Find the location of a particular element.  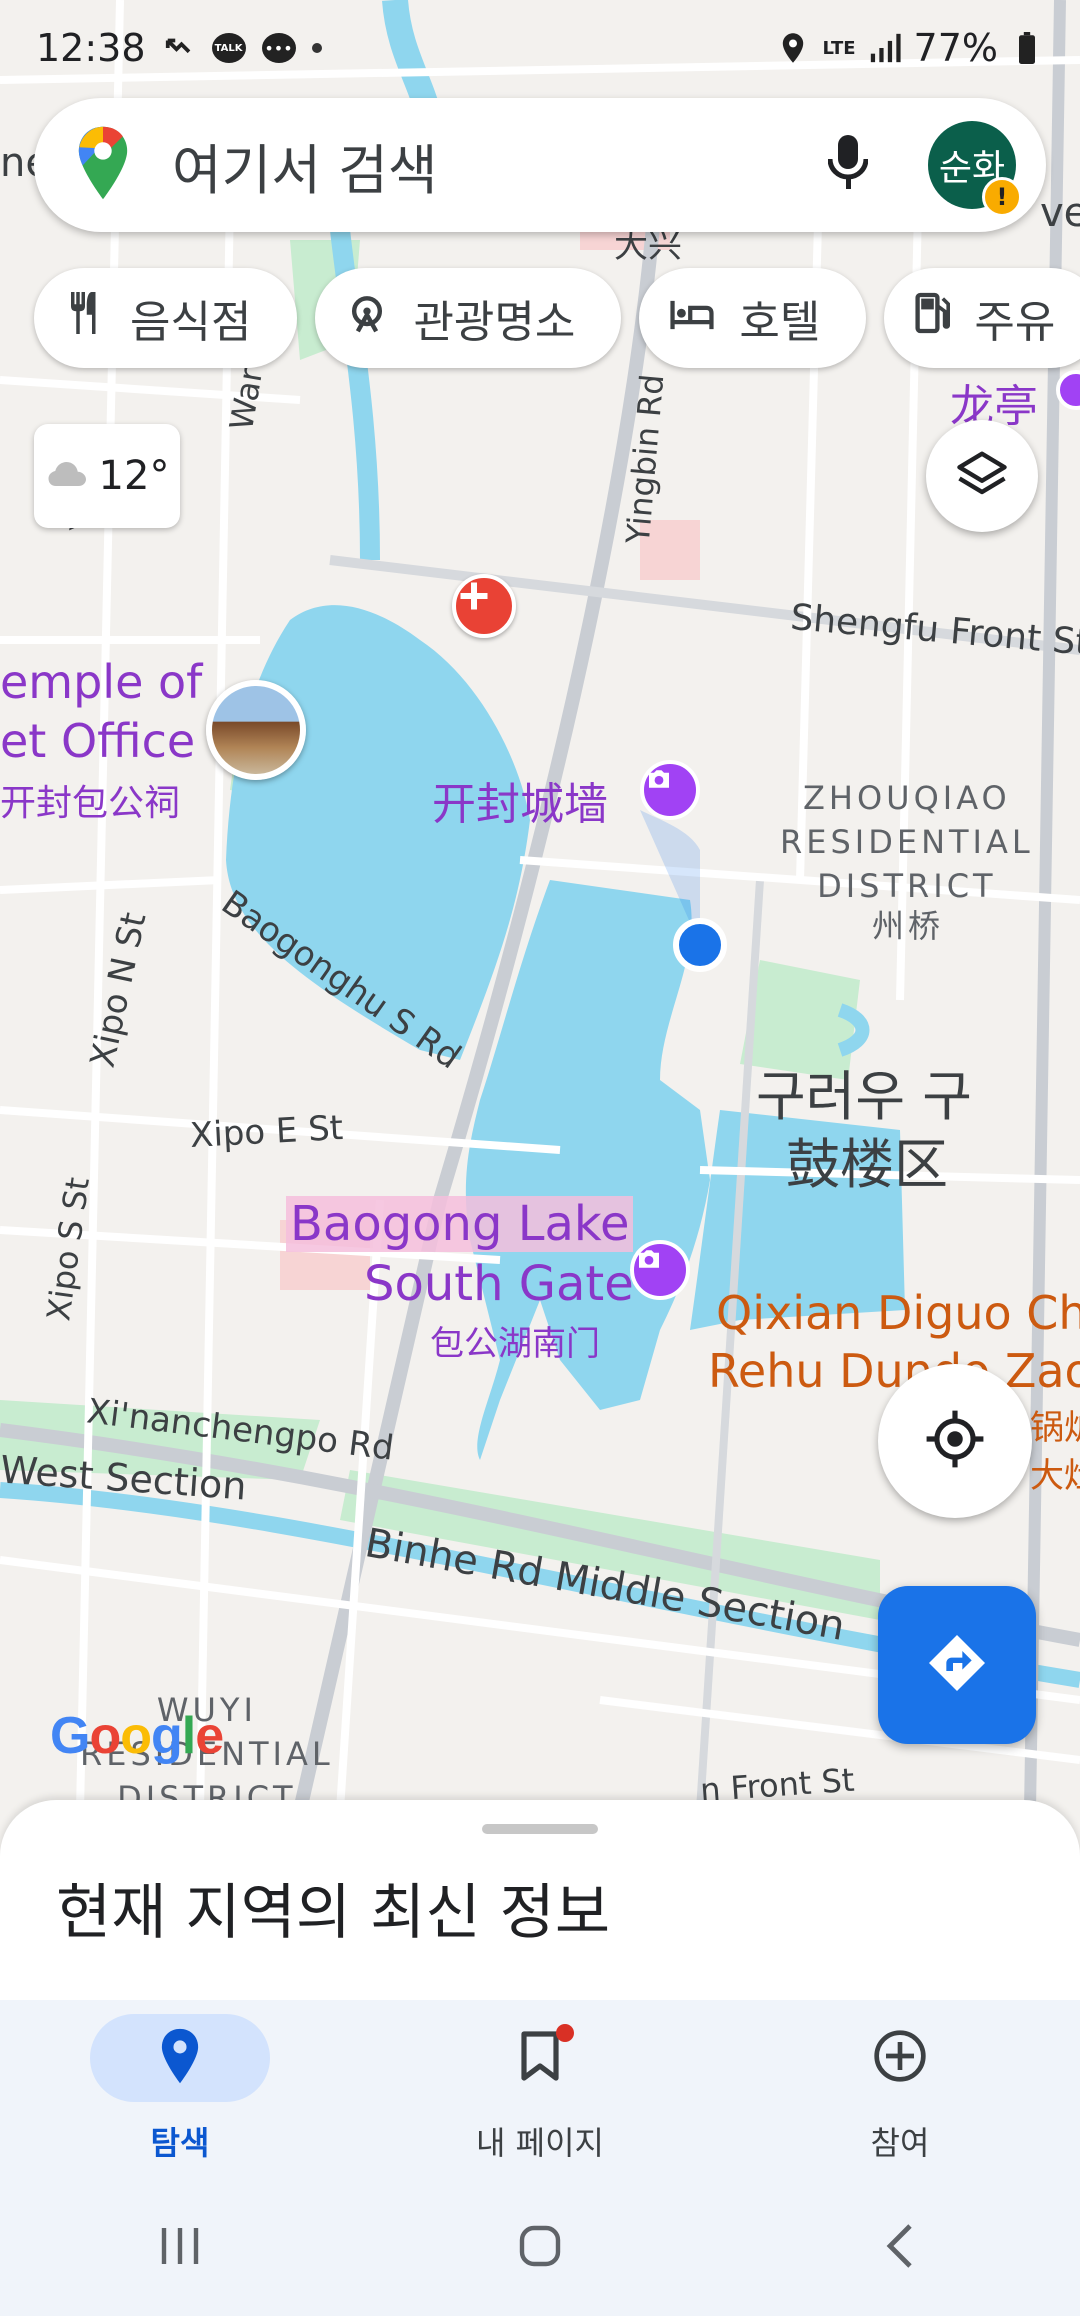

map-layers-button is located at coordinates (982, 476).